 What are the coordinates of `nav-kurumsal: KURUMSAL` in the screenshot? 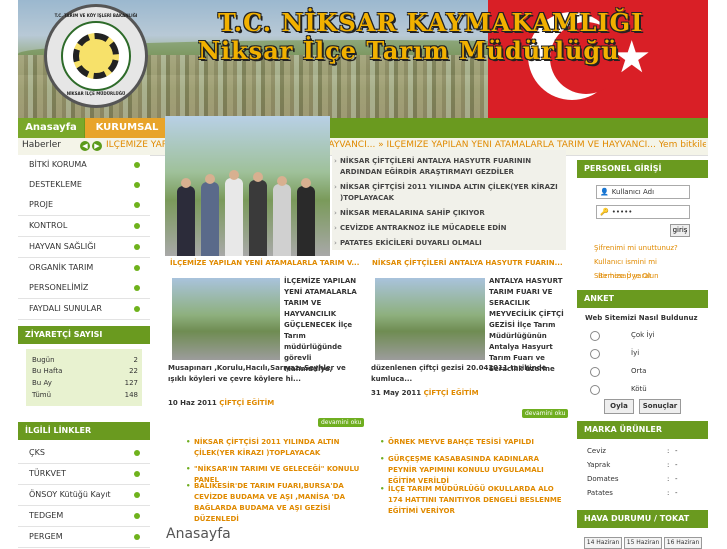 It's located at (127, 128).